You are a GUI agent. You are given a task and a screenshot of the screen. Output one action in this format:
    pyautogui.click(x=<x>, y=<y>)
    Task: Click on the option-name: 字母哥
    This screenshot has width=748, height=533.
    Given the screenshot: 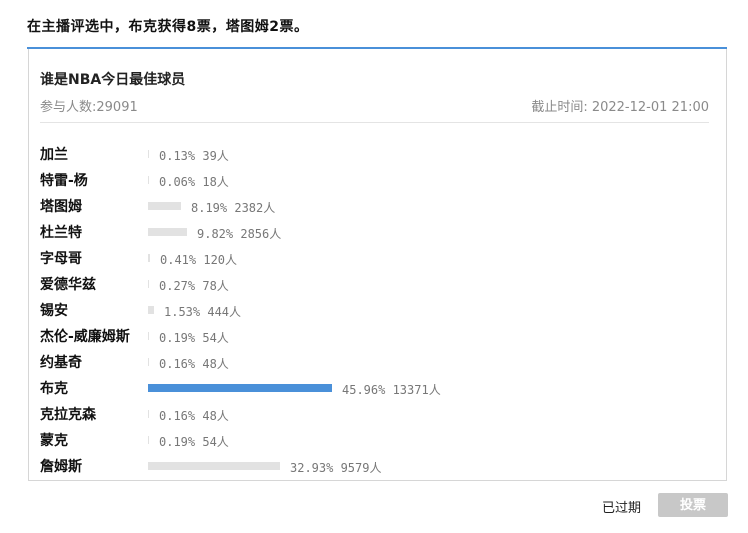 What is the action you would take?
    pyautogui.click(x=61, y=259)
    